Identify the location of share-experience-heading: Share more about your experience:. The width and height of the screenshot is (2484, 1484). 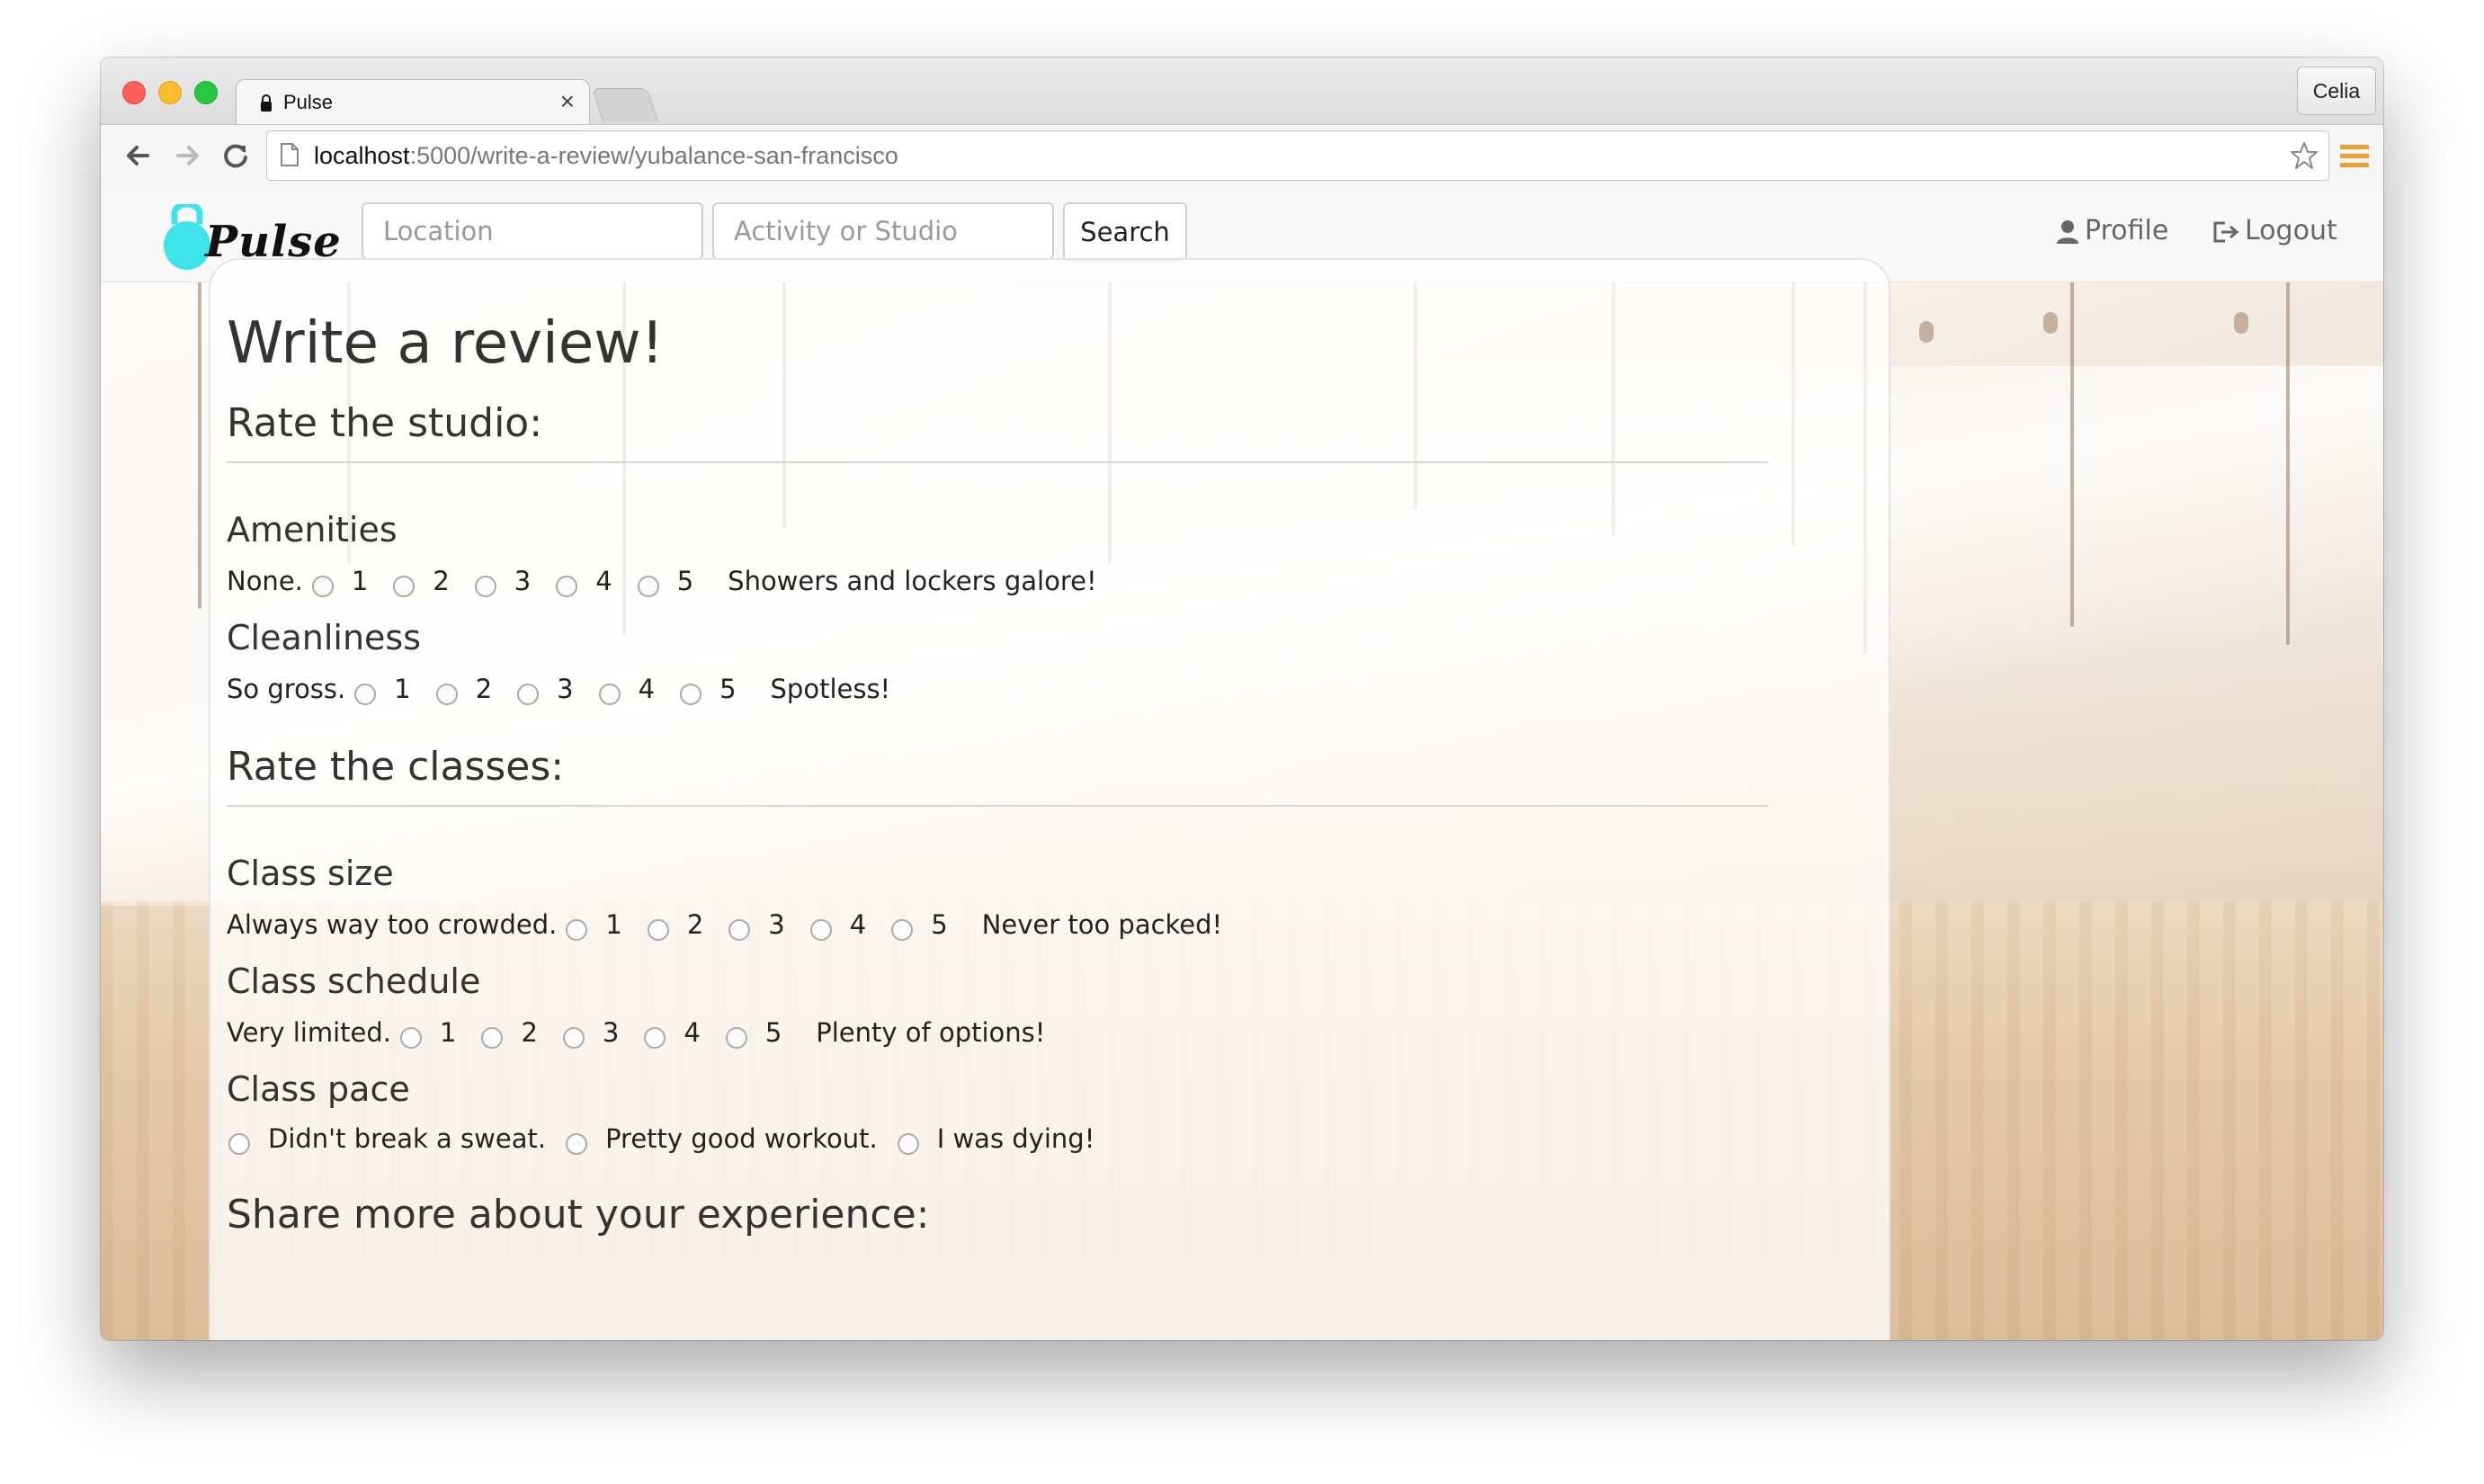
(578, 1215).